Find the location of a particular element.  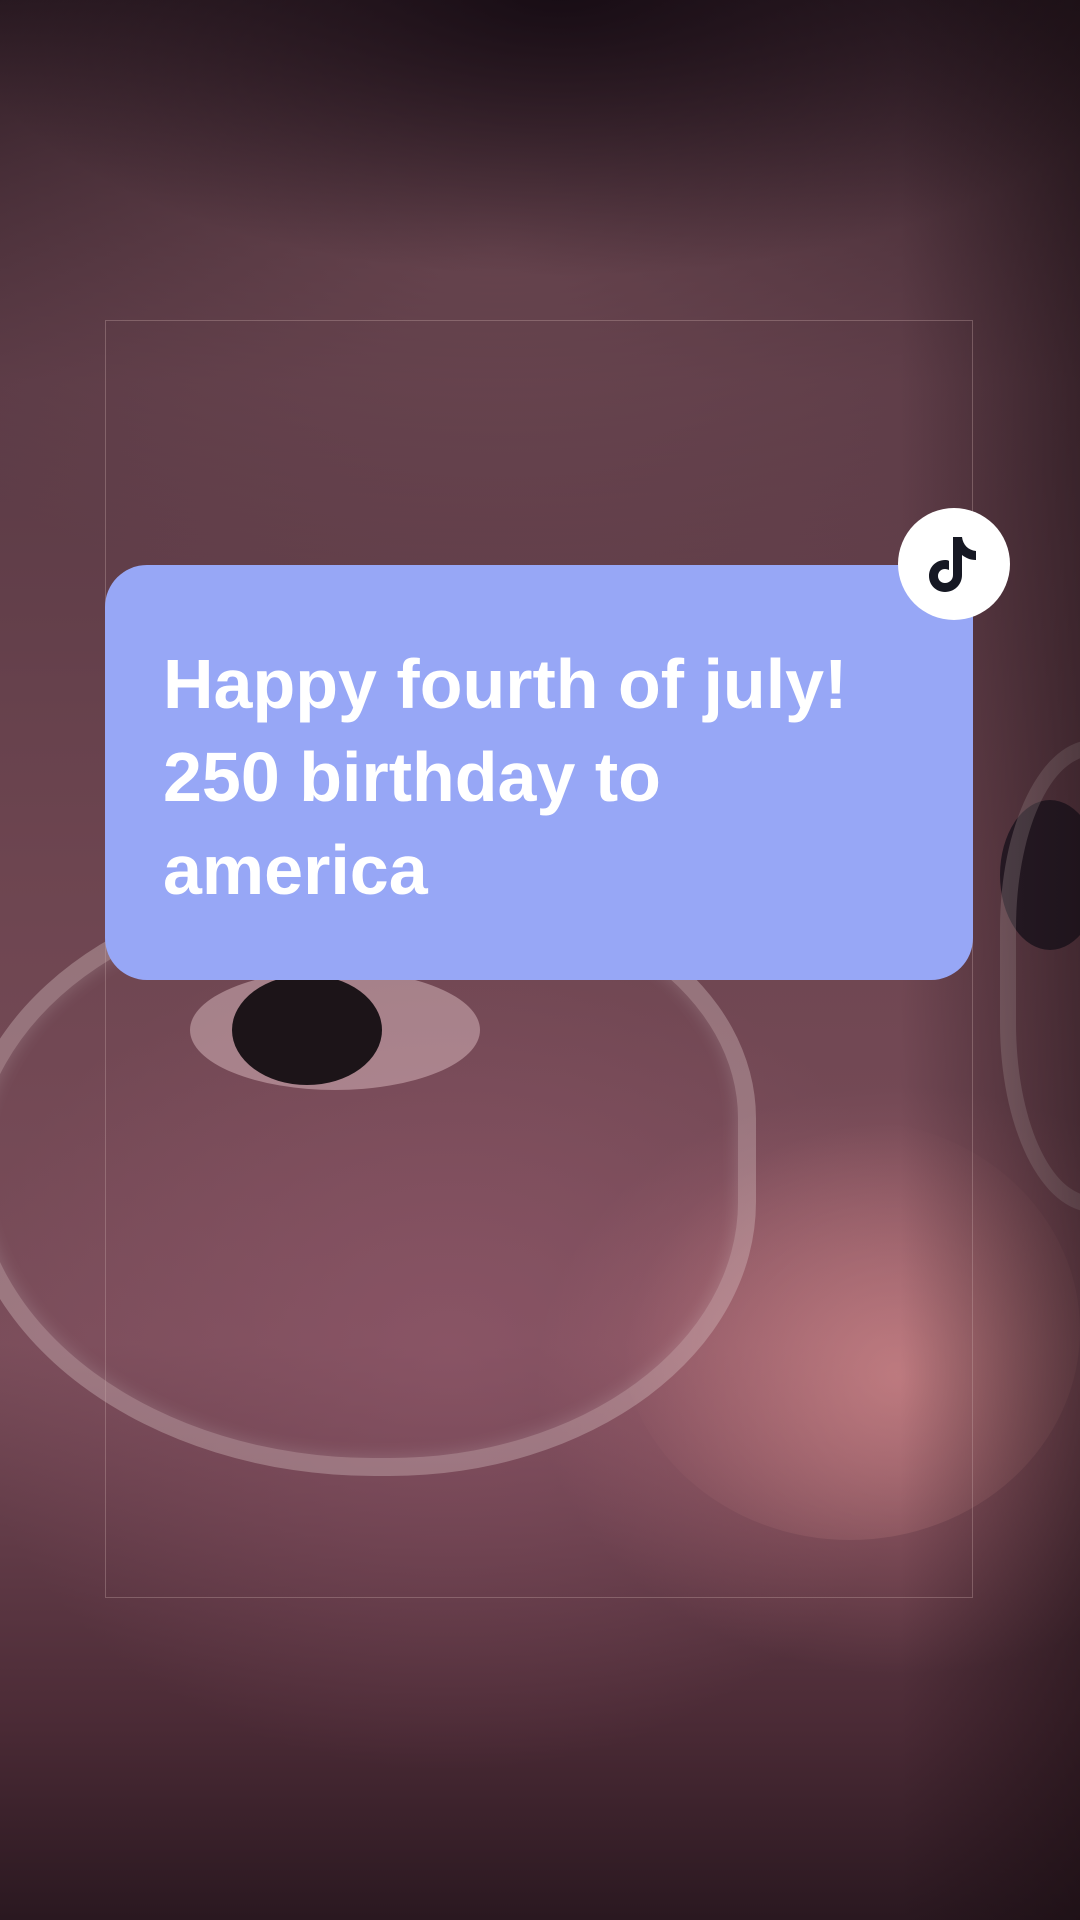

tiktok-badge is located at coordinates (954, 564).